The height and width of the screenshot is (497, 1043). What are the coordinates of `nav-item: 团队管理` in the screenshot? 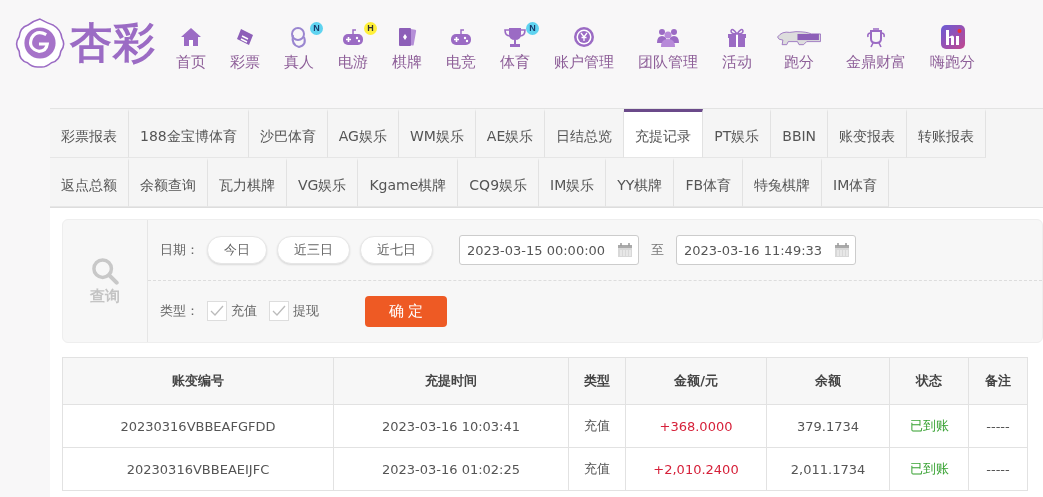 It's located at (668, 44).